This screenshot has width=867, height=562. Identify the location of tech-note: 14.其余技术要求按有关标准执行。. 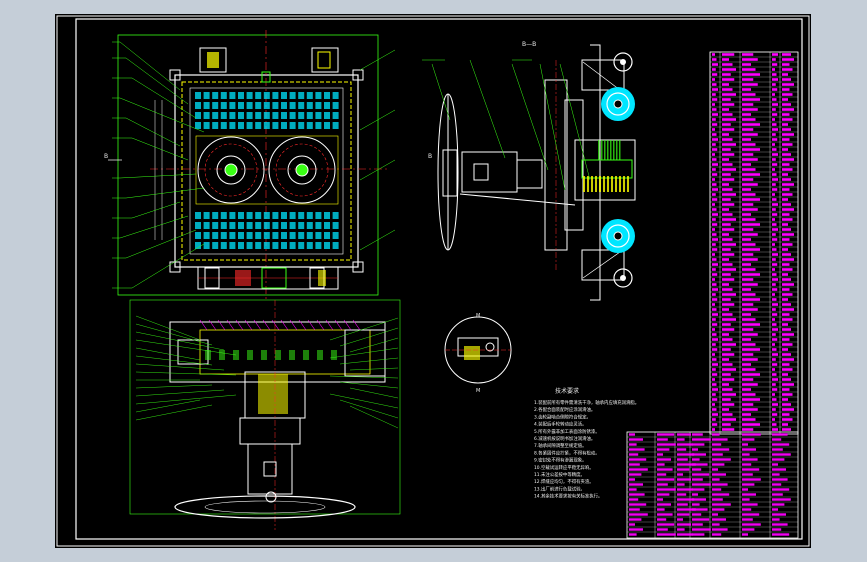
(568, 496).